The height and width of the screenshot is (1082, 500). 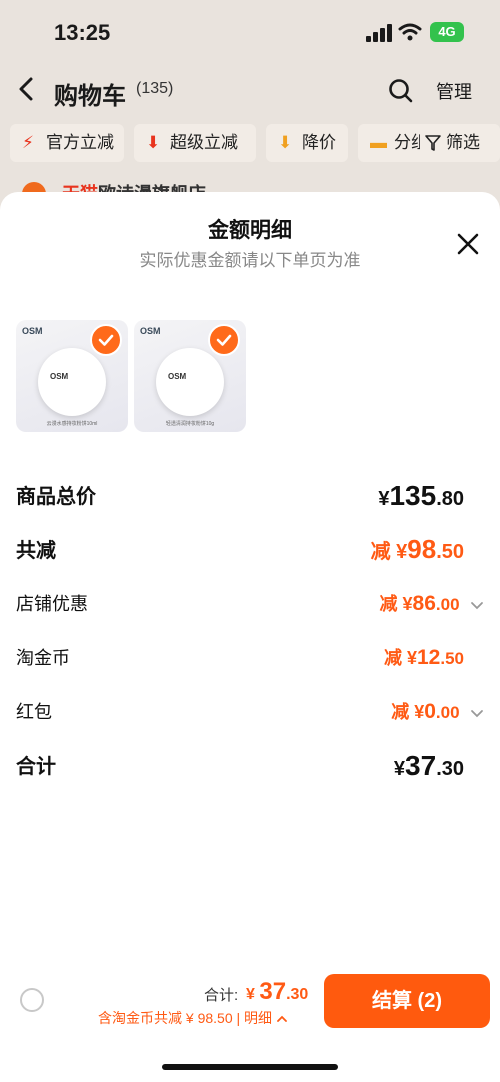 What do you see at coordinates (401, 91) in the screenshot?
I see `search-icon` at bounding box center [401, 91].